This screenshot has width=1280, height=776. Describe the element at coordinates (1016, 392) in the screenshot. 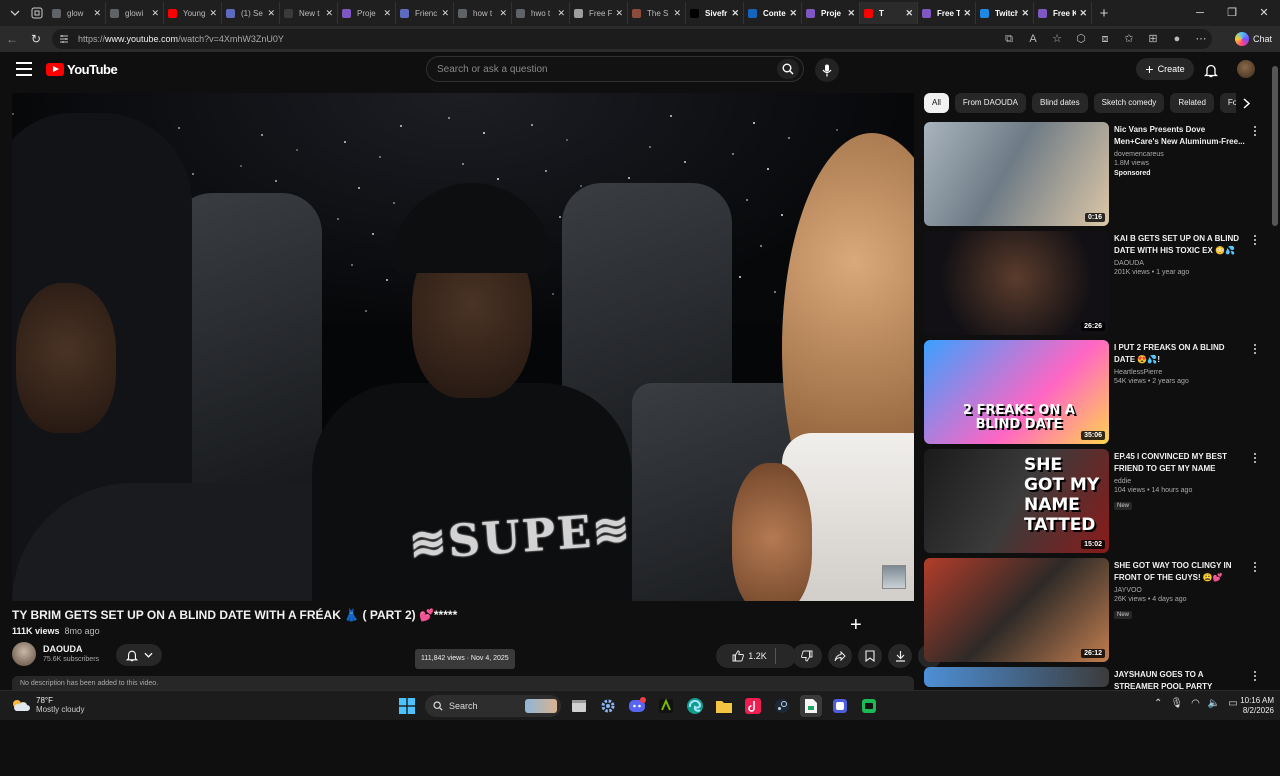

I see `video-thumbnail: 2 FREAKS ON A BLIND DATE 35:06` at that location.